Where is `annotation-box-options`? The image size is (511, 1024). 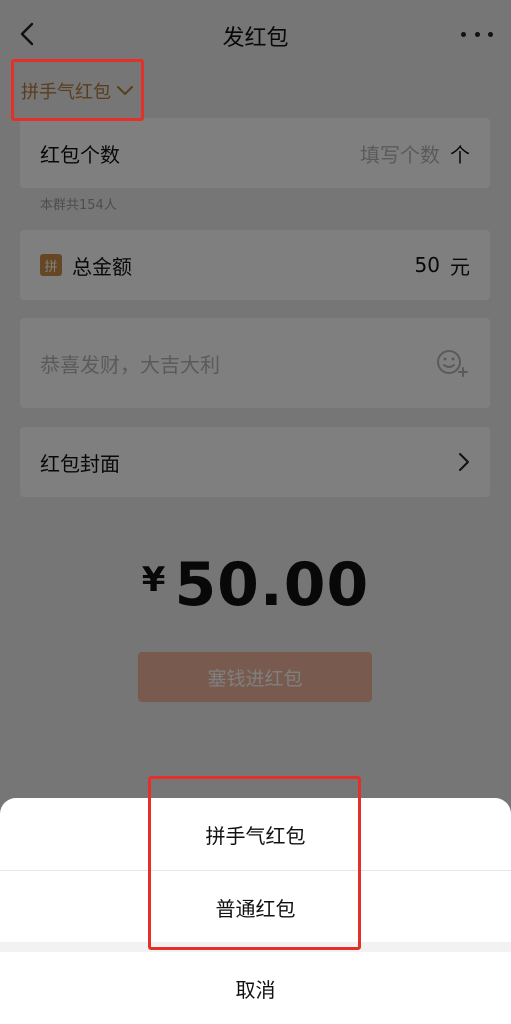 annotation-box-options is located at coordinates (254, 863).